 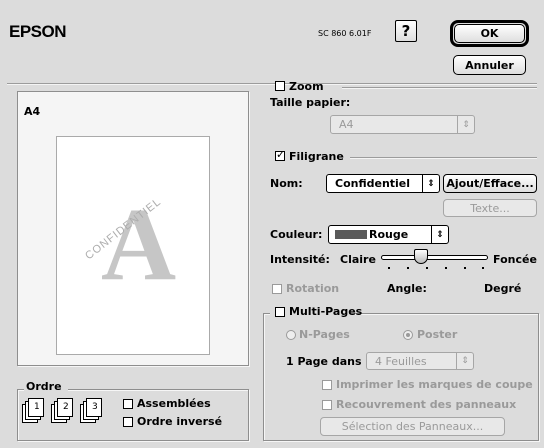 I want to click on watermark-name-select: Confidentiel ⇕, so click(x=383, y=183).